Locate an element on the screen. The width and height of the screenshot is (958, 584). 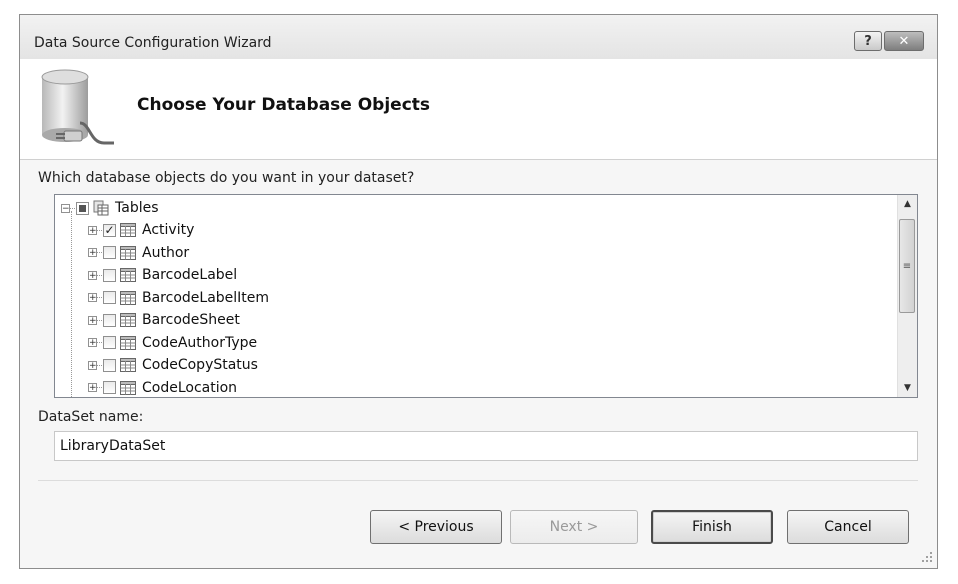
window-title: Data Source Configuration Wizard is located at coordinates (153, 43).